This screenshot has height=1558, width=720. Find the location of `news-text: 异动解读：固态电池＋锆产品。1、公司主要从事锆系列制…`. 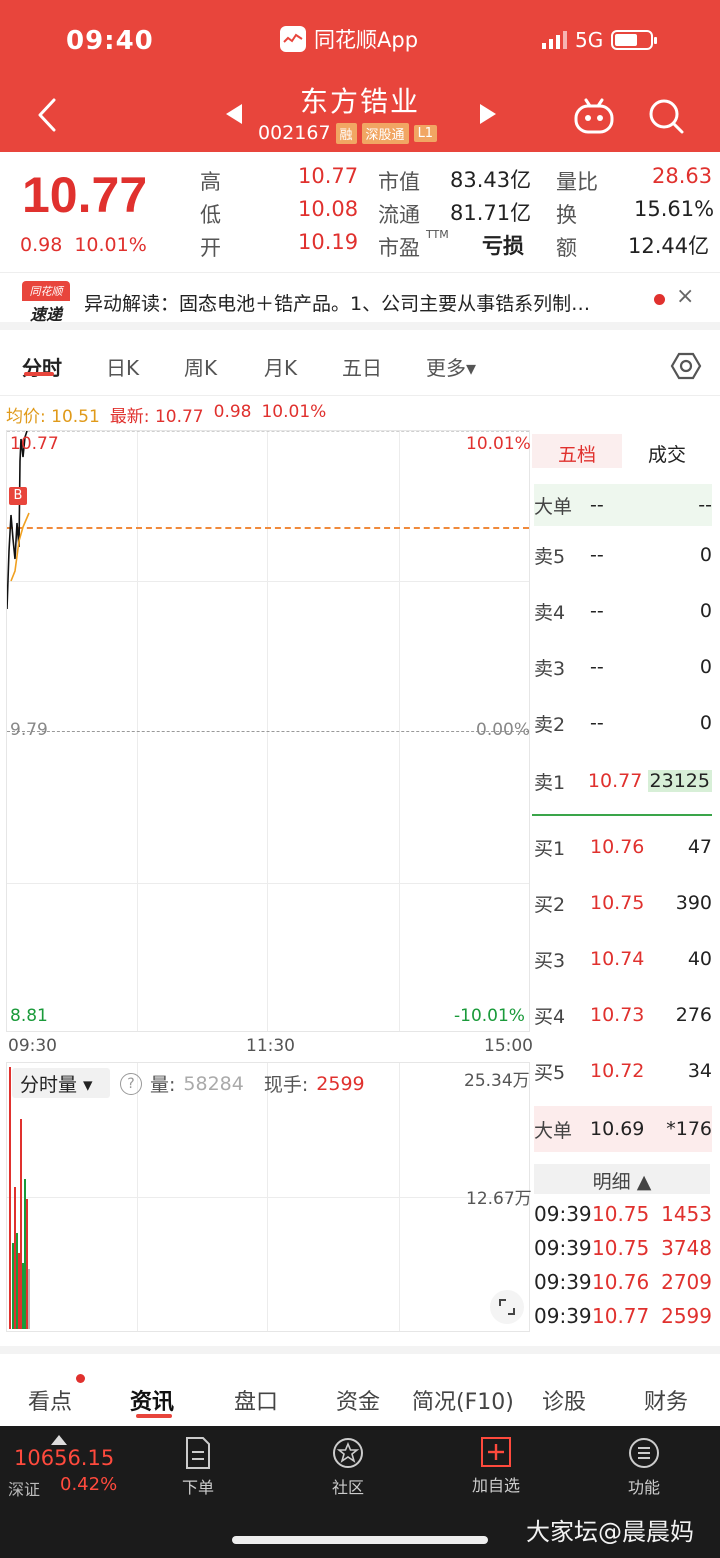

news-text: 异动解读：固态电池＋锆产品。1、公司主要从事锆系列制… is located at coordinates (360, 302).